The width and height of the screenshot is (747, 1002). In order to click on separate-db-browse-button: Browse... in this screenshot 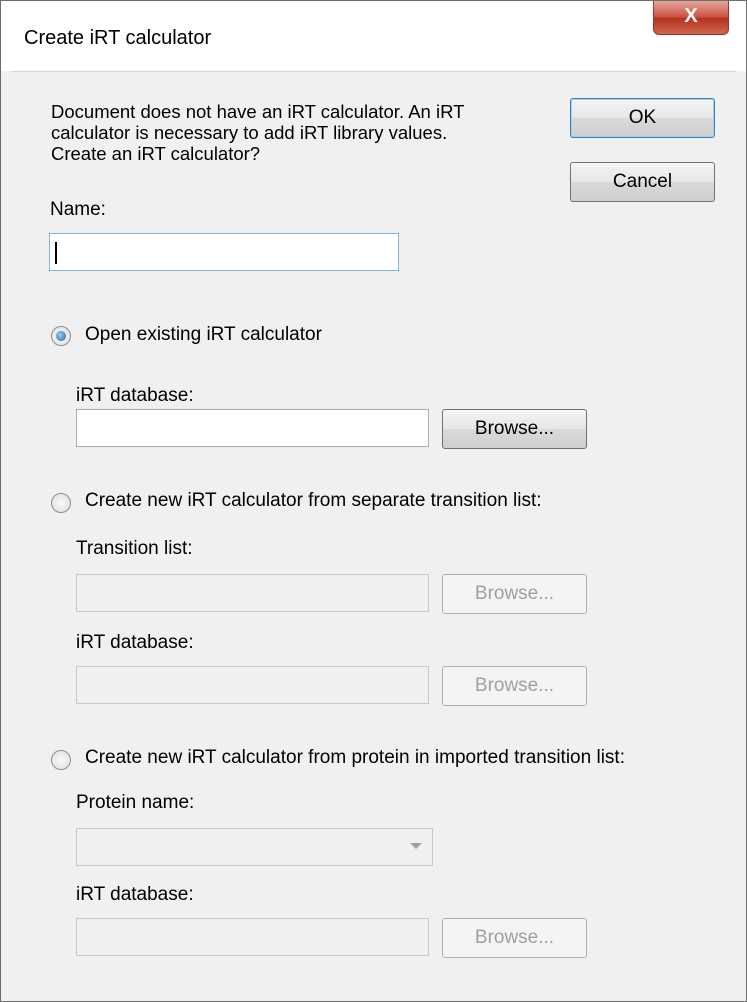, I will do `click(514, 686)`.